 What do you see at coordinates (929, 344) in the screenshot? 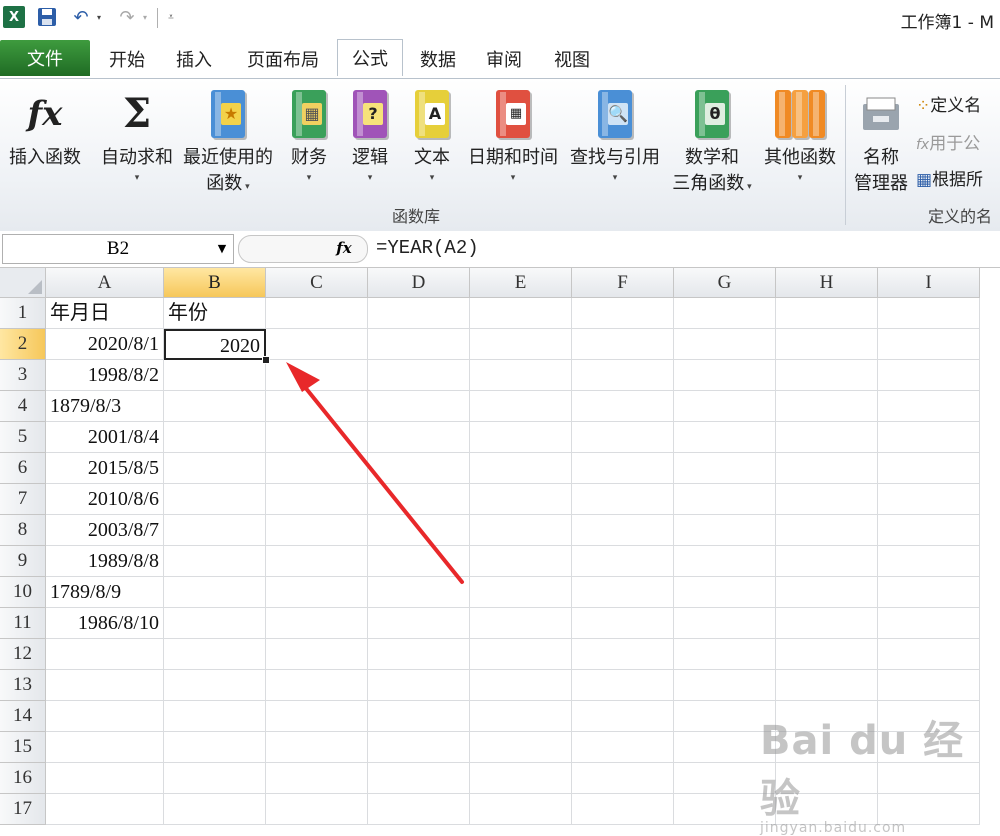
I see `cell-i2` at bounding box center [929, 344].